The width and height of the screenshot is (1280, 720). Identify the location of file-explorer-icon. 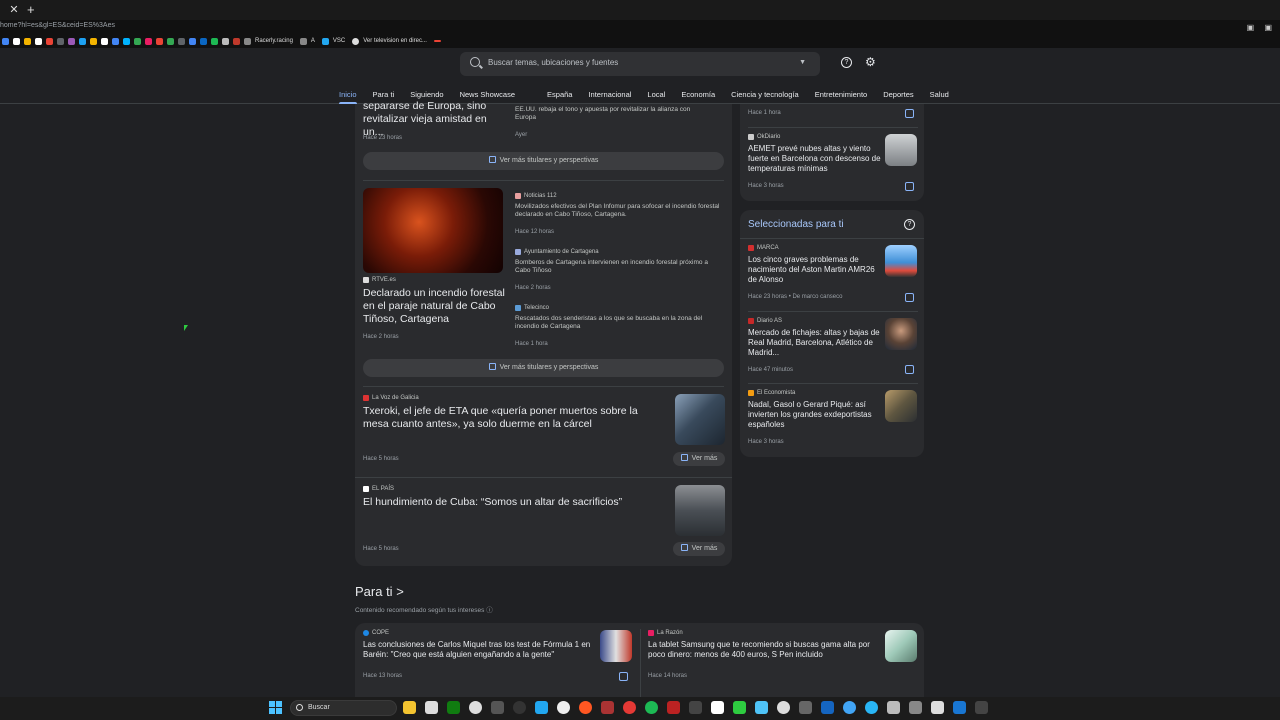
(409, 707).